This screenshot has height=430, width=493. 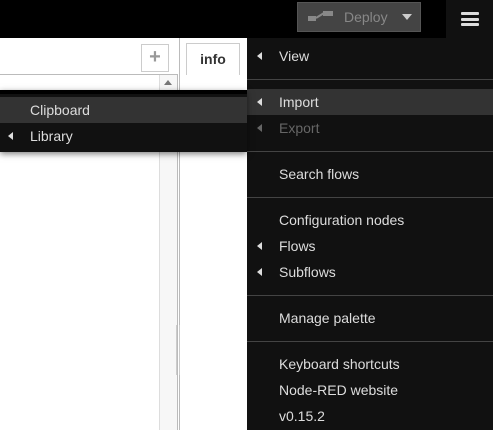 I want to click on menu-item-flows: Flows, so click(x=370, y=246).